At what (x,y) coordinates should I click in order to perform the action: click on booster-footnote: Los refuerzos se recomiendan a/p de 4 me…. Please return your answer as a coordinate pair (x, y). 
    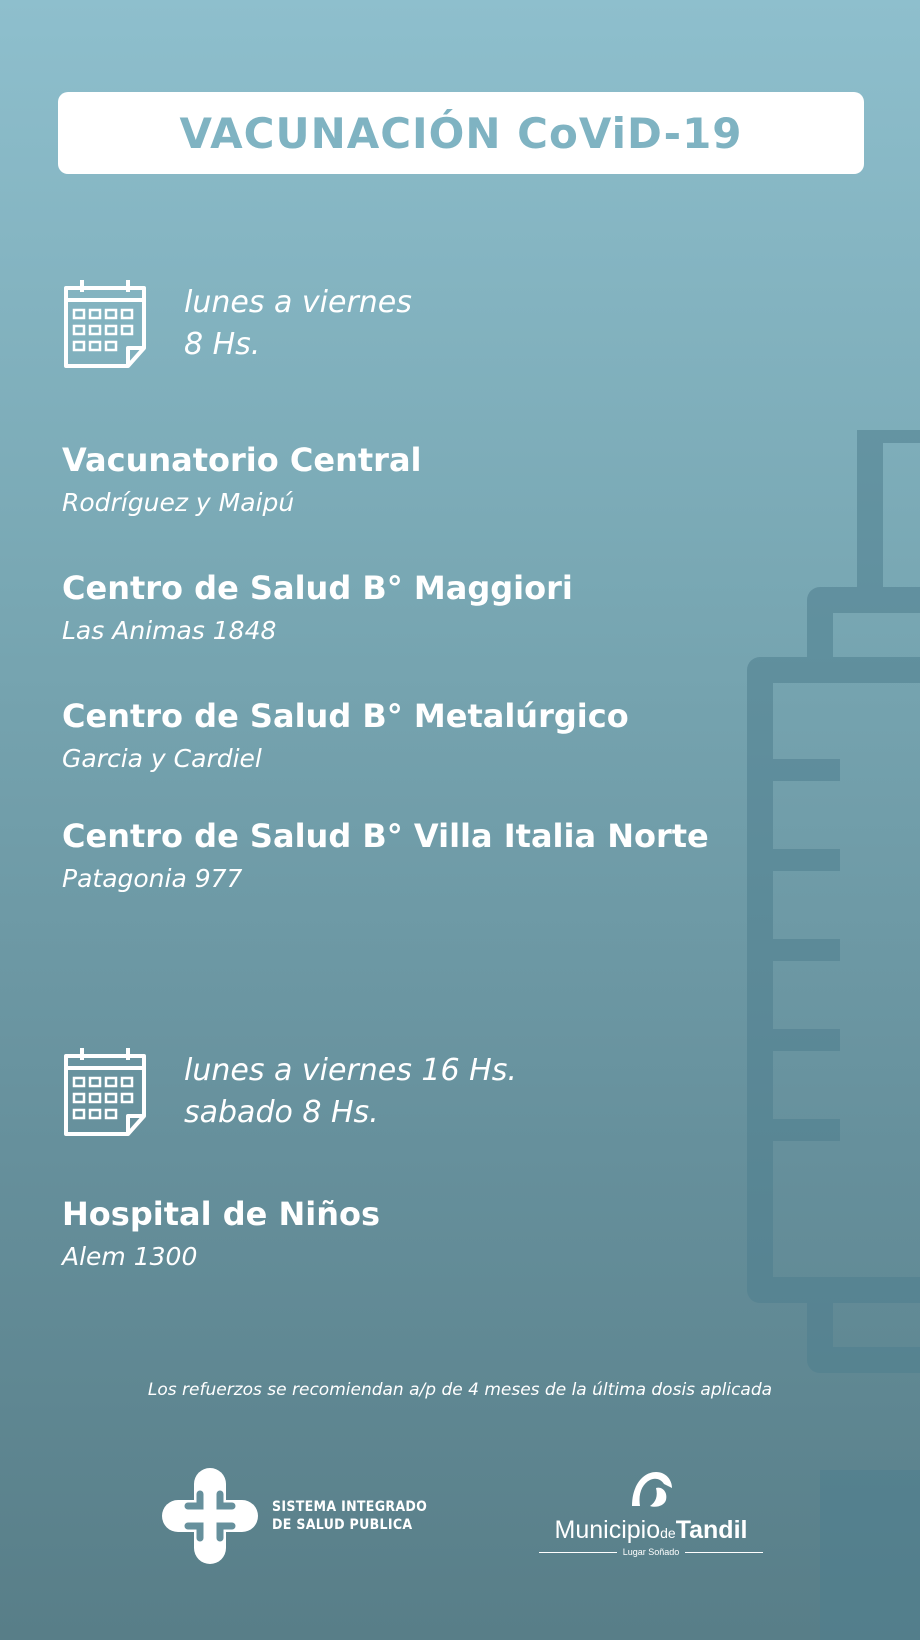
    Looking at the image, I should click on (460, 1390).